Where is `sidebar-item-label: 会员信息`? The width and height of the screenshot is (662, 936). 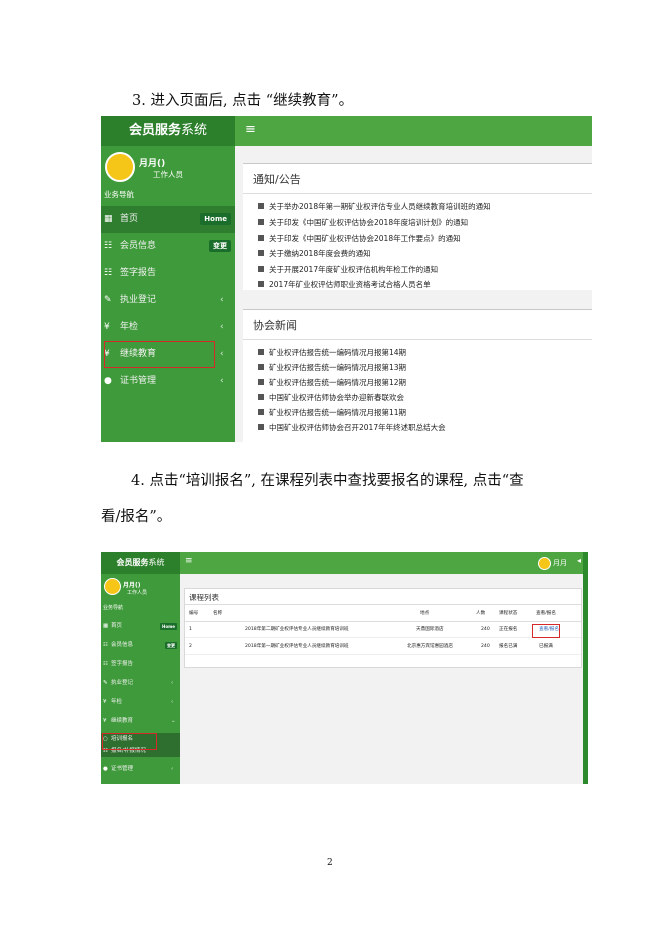 sidebar-item-label: 会员信息 is located at coordinates (122, 645).